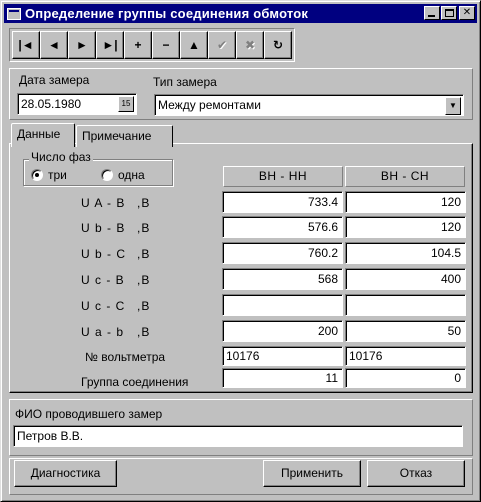 This screenshot has height=502, width=481. What do you see at coordinates (104, 254) in the screenshot?
I see `row-label: U b - C` at bounding box center [104, 254].